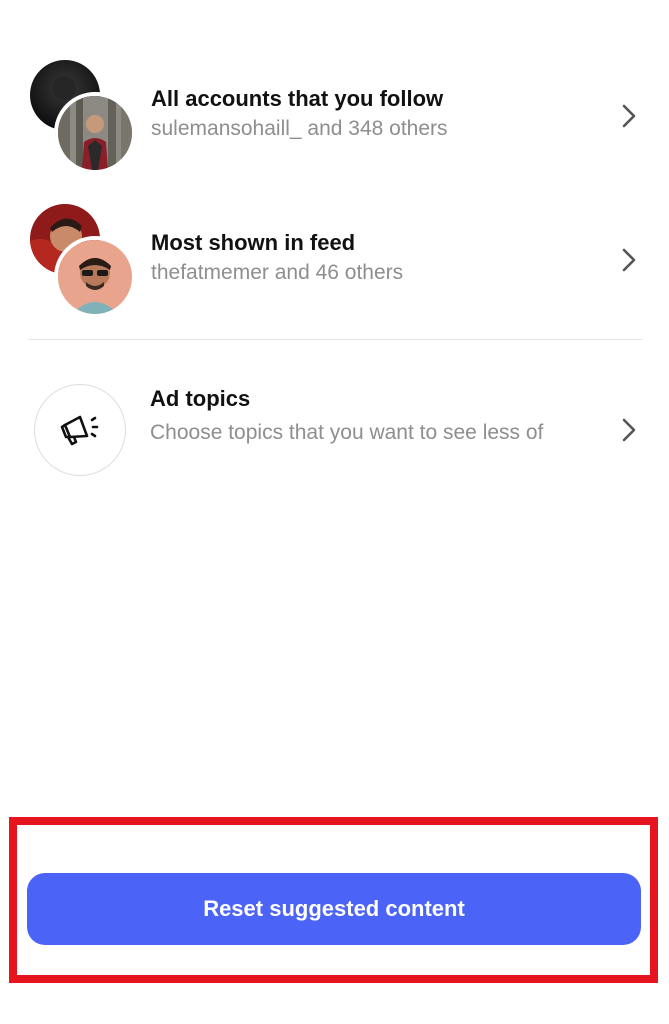 The width and height of the screenshot is (669, 1024). Describe the element at coordinates (335, 339) in the screenshot. I see `divider` at that location.